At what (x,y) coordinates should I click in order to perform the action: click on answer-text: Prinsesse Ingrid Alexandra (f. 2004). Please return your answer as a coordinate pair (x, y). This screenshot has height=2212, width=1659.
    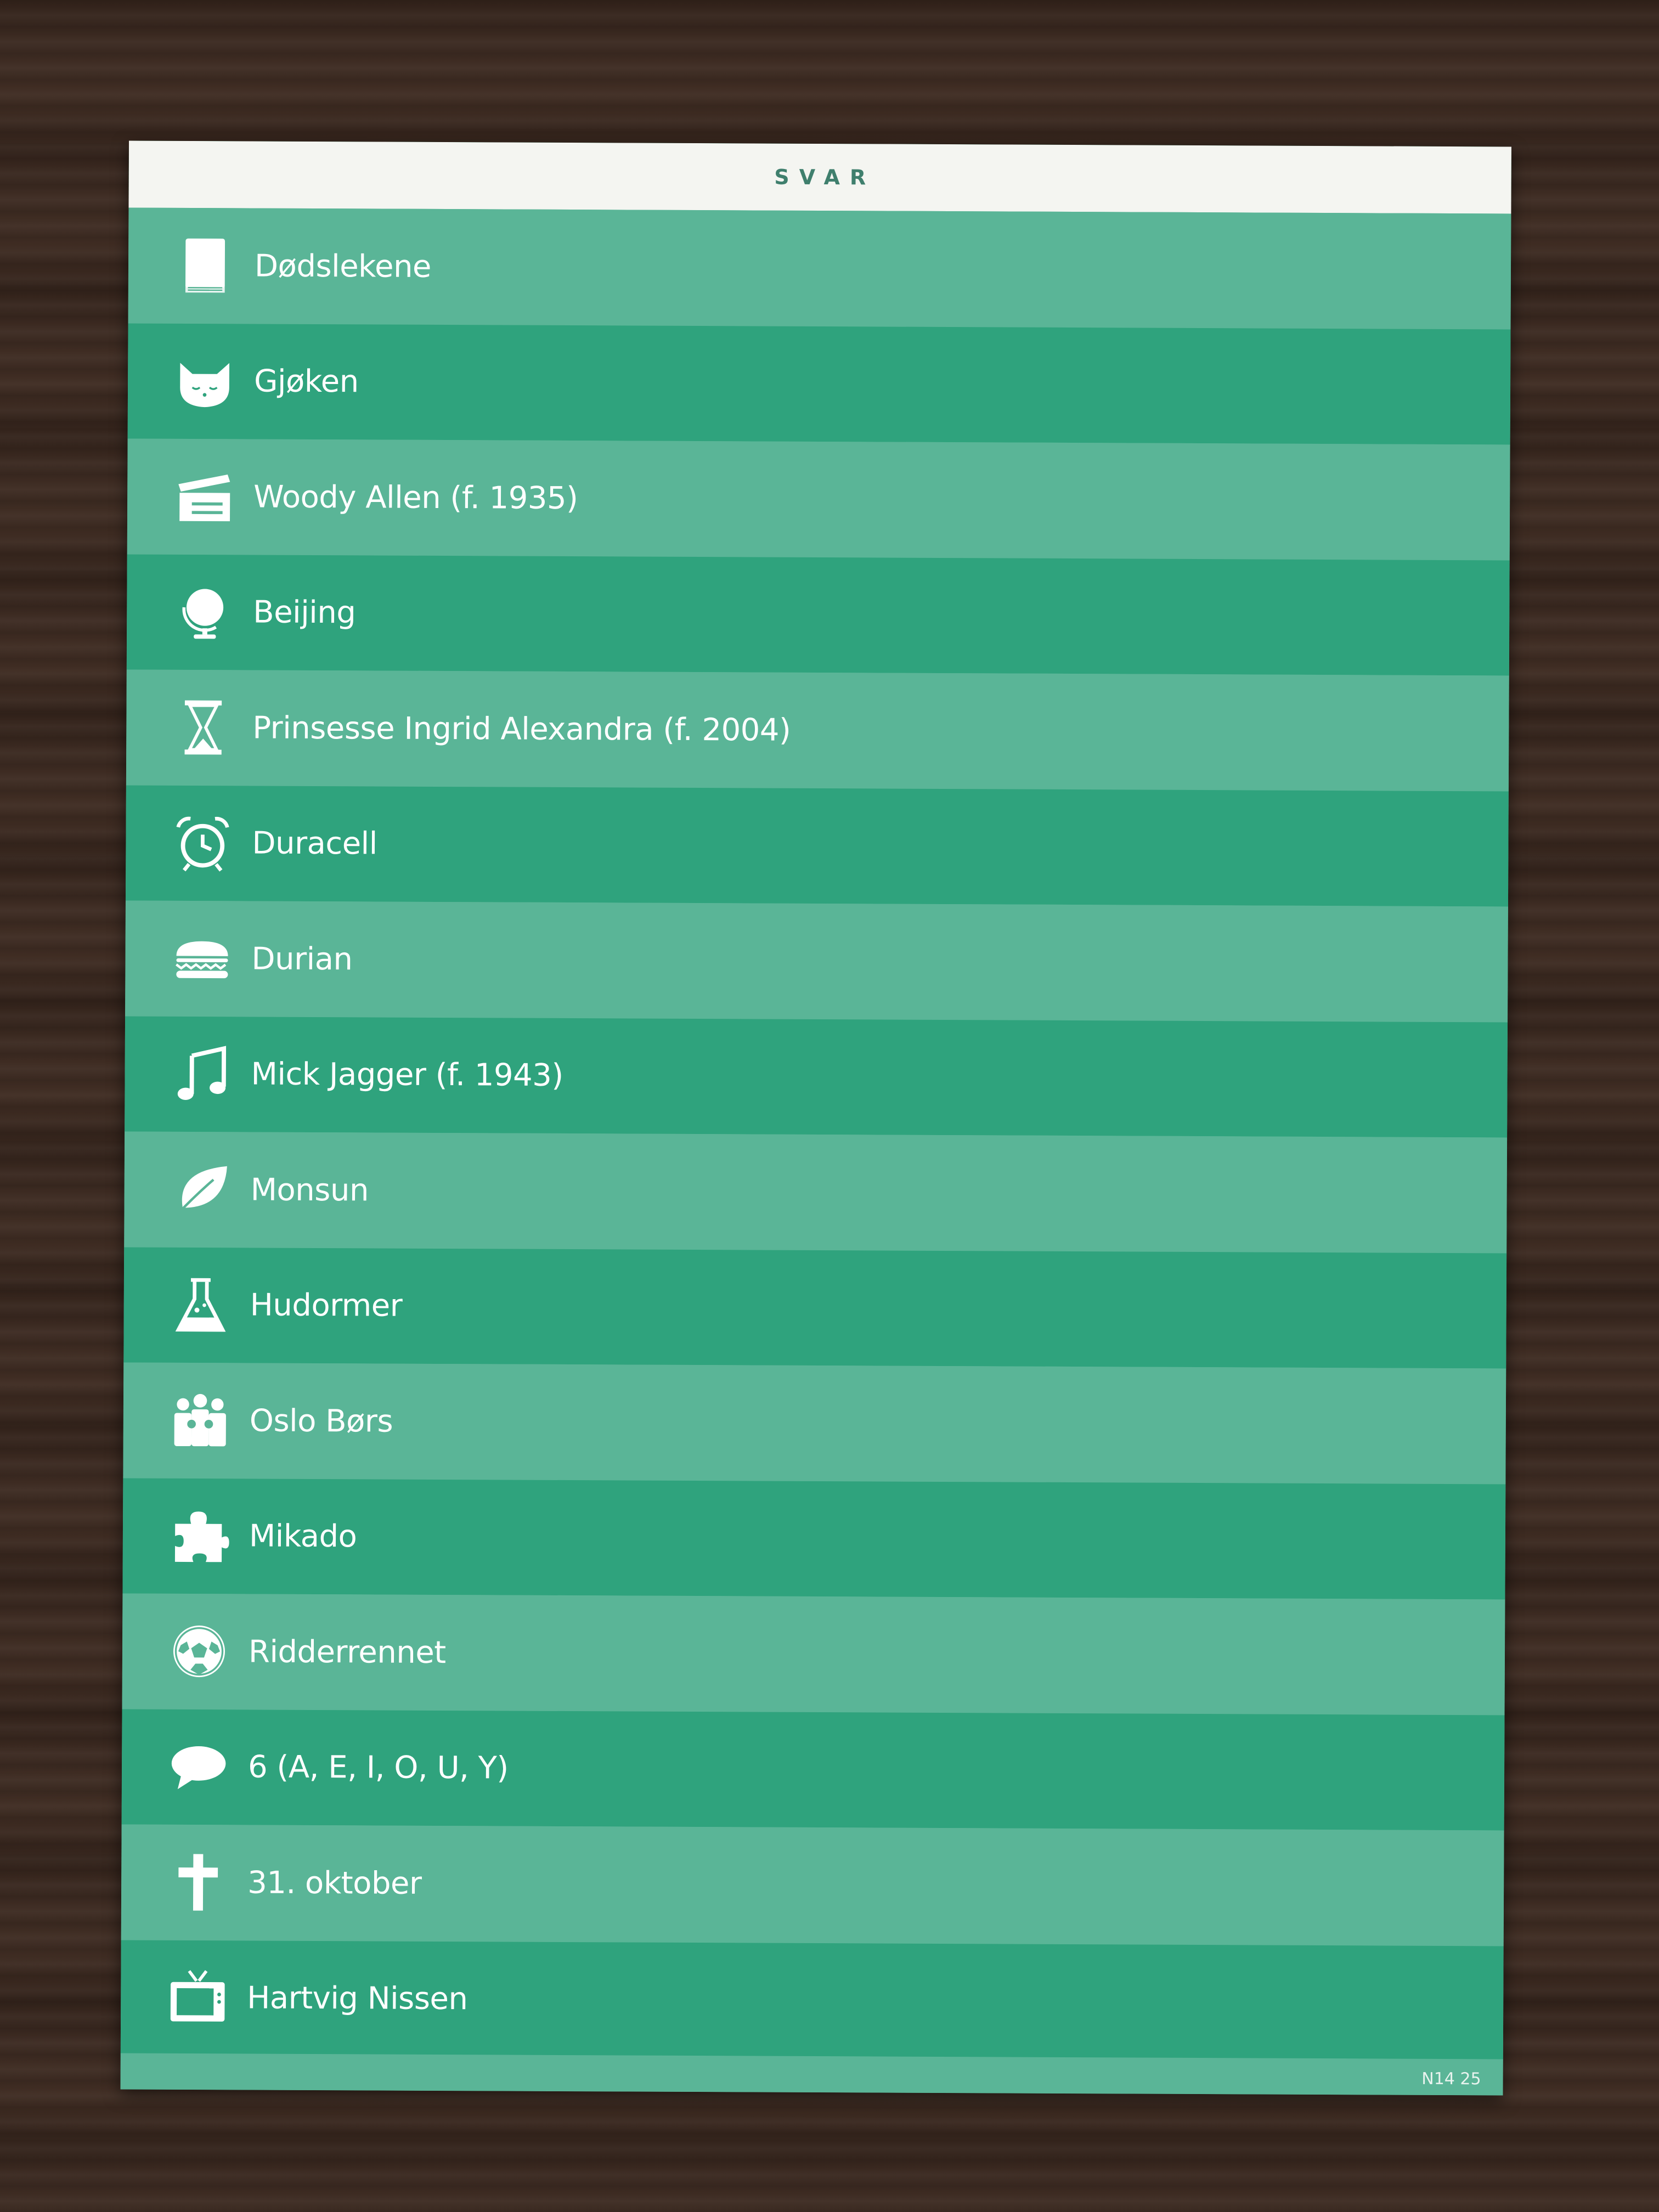
    Looking at the image, I should click on (521, 729).